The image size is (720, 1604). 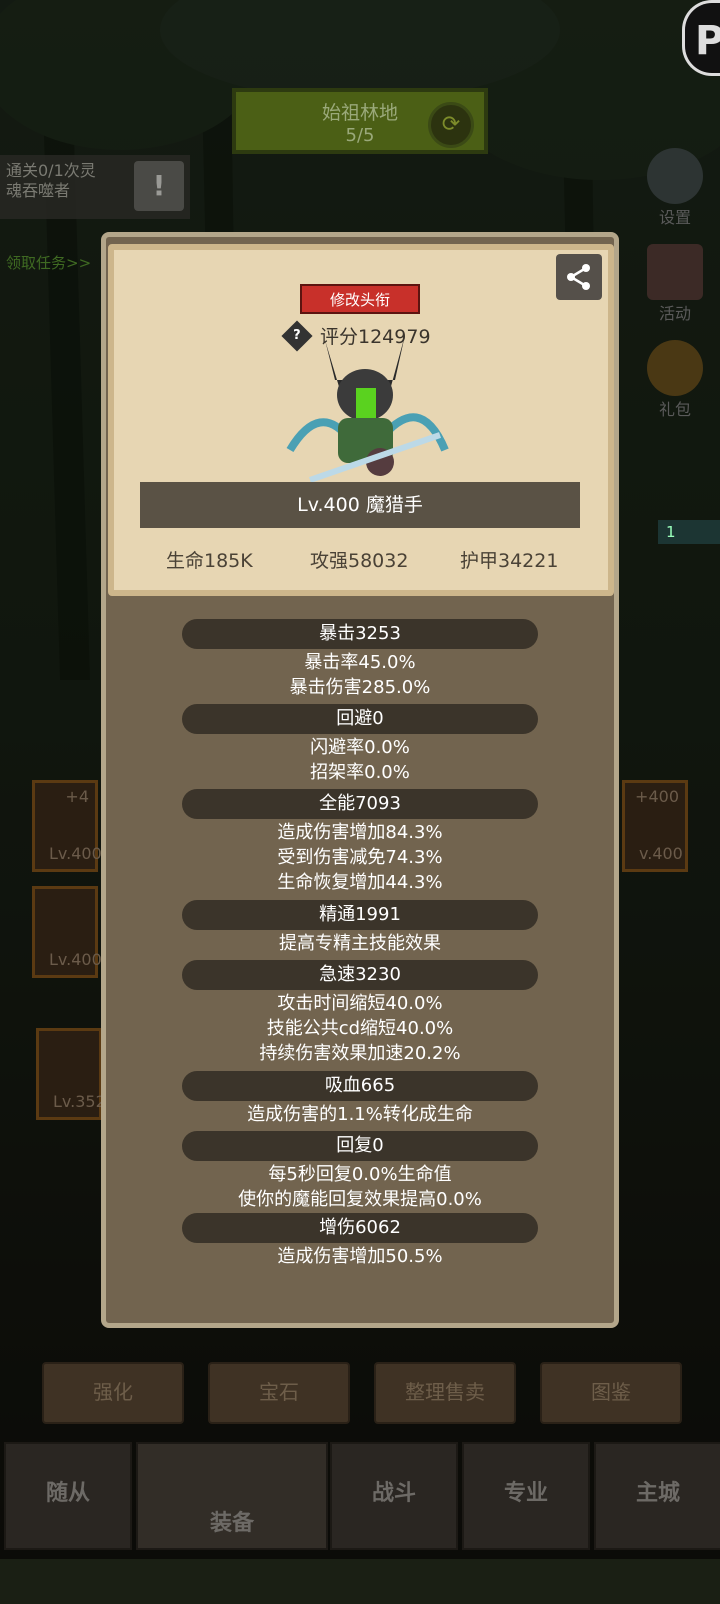 I want to click on equipment-slot: +400 v.400, so click(x=655, y=826).